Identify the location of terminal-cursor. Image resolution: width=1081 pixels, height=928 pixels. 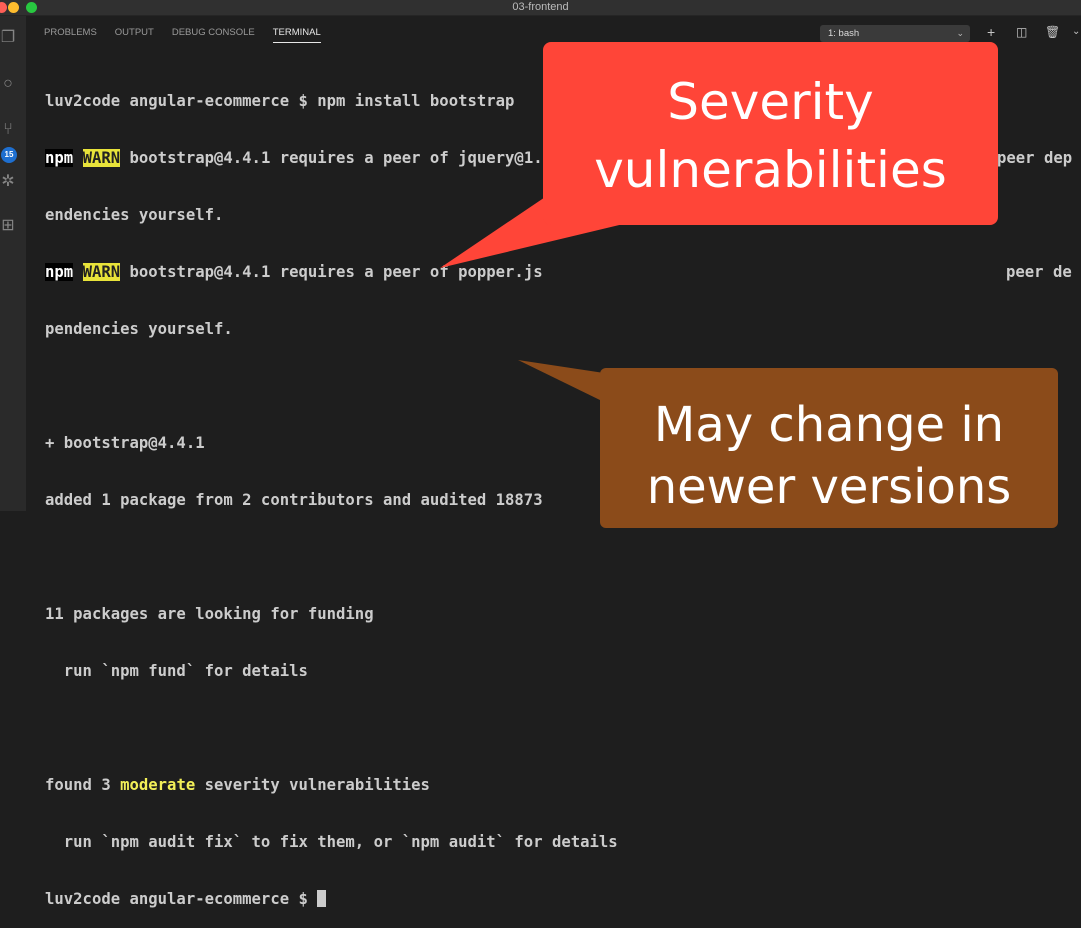
(322, 898).